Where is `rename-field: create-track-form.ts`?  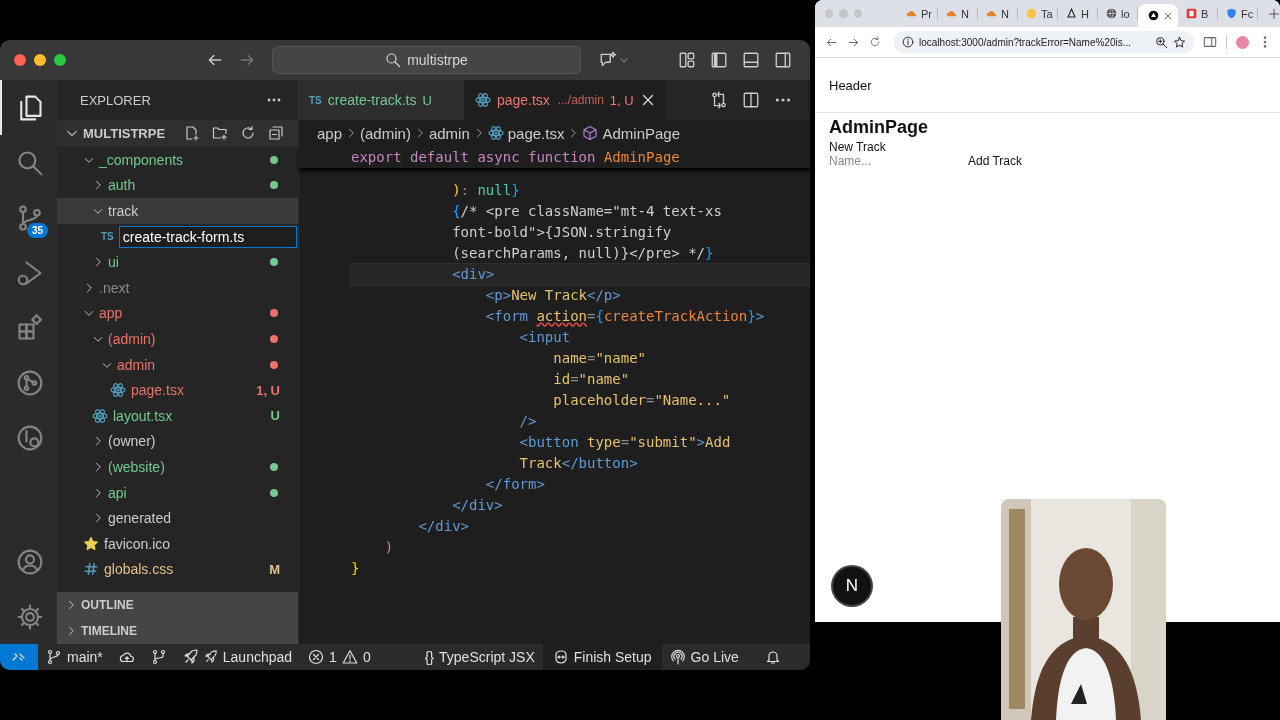
rename-field: create-track-form.ts is located at coordinates (207, 236).